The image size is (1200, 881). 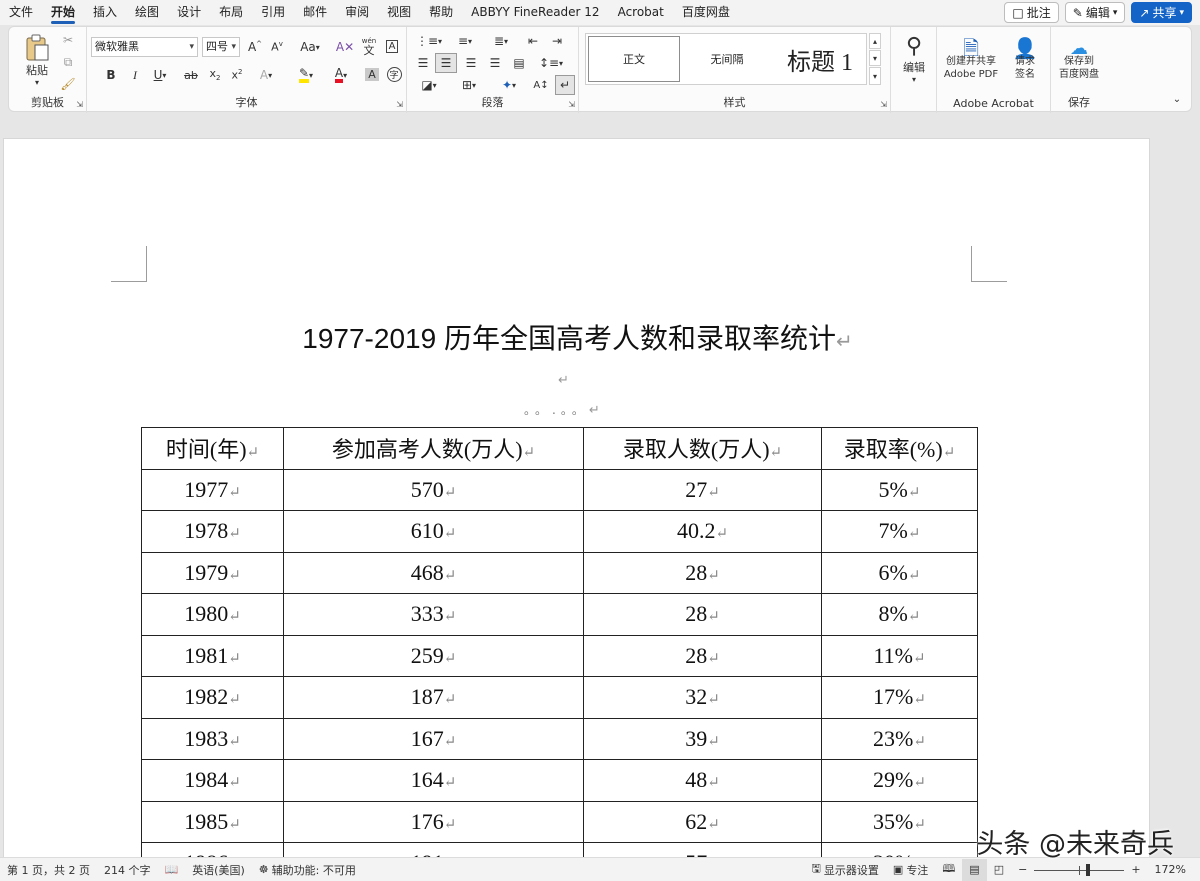 I want to click on table-cell: 30%↵, so click(x=899, y=849).